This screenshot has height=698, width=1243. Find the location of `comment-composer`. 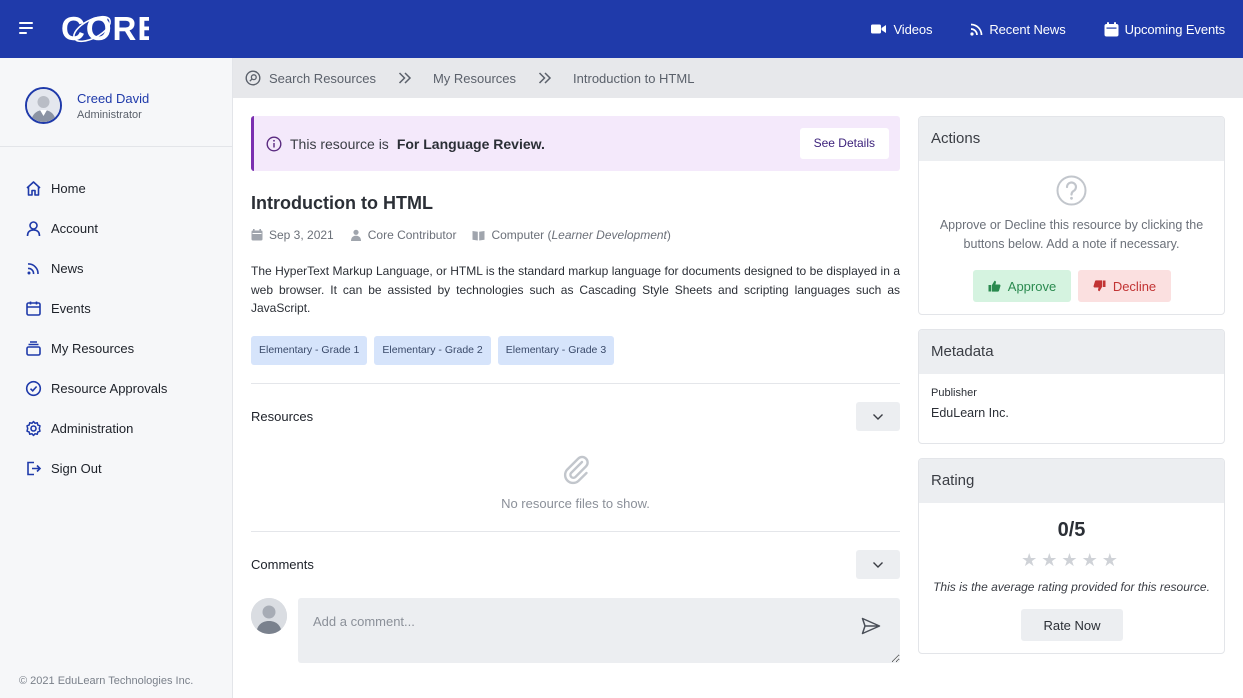

comment-composer is located at coordinates (575, 630).